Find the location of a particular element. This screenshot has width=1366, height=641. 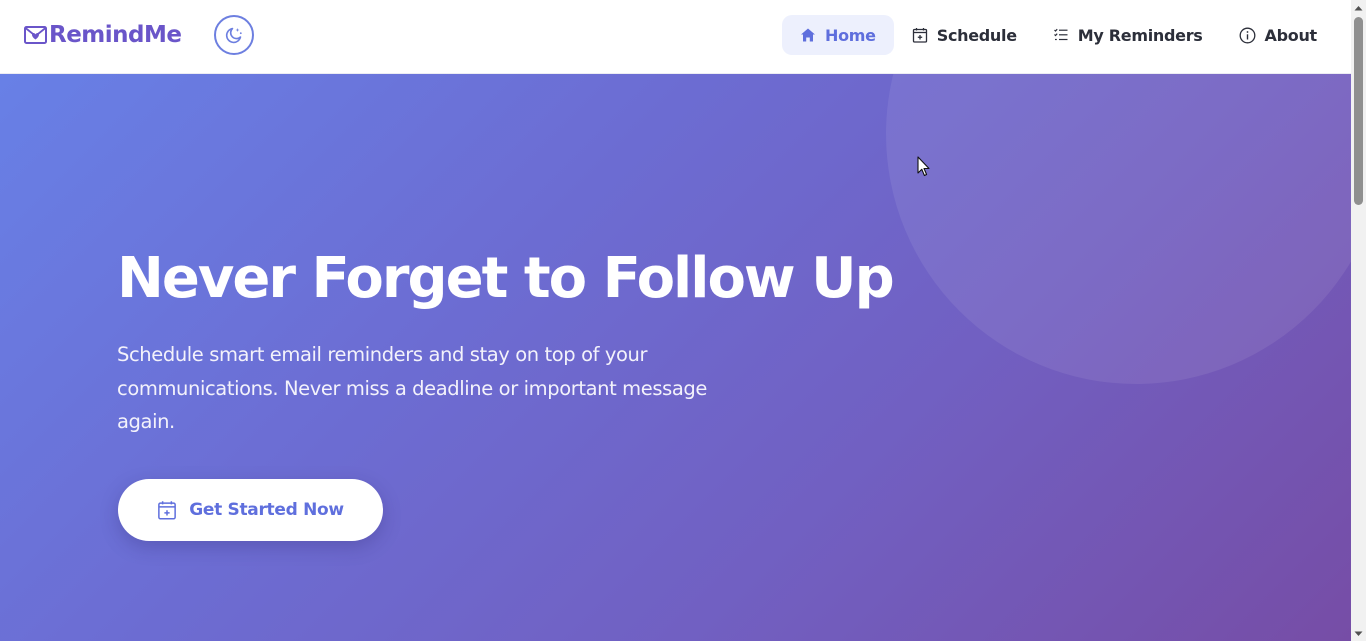

list-check-icon is located at coordinates (1060, 34).